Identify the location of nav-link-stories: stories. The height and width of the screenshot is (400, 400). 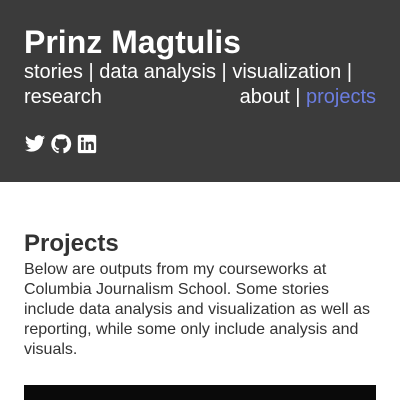
(53, 72).